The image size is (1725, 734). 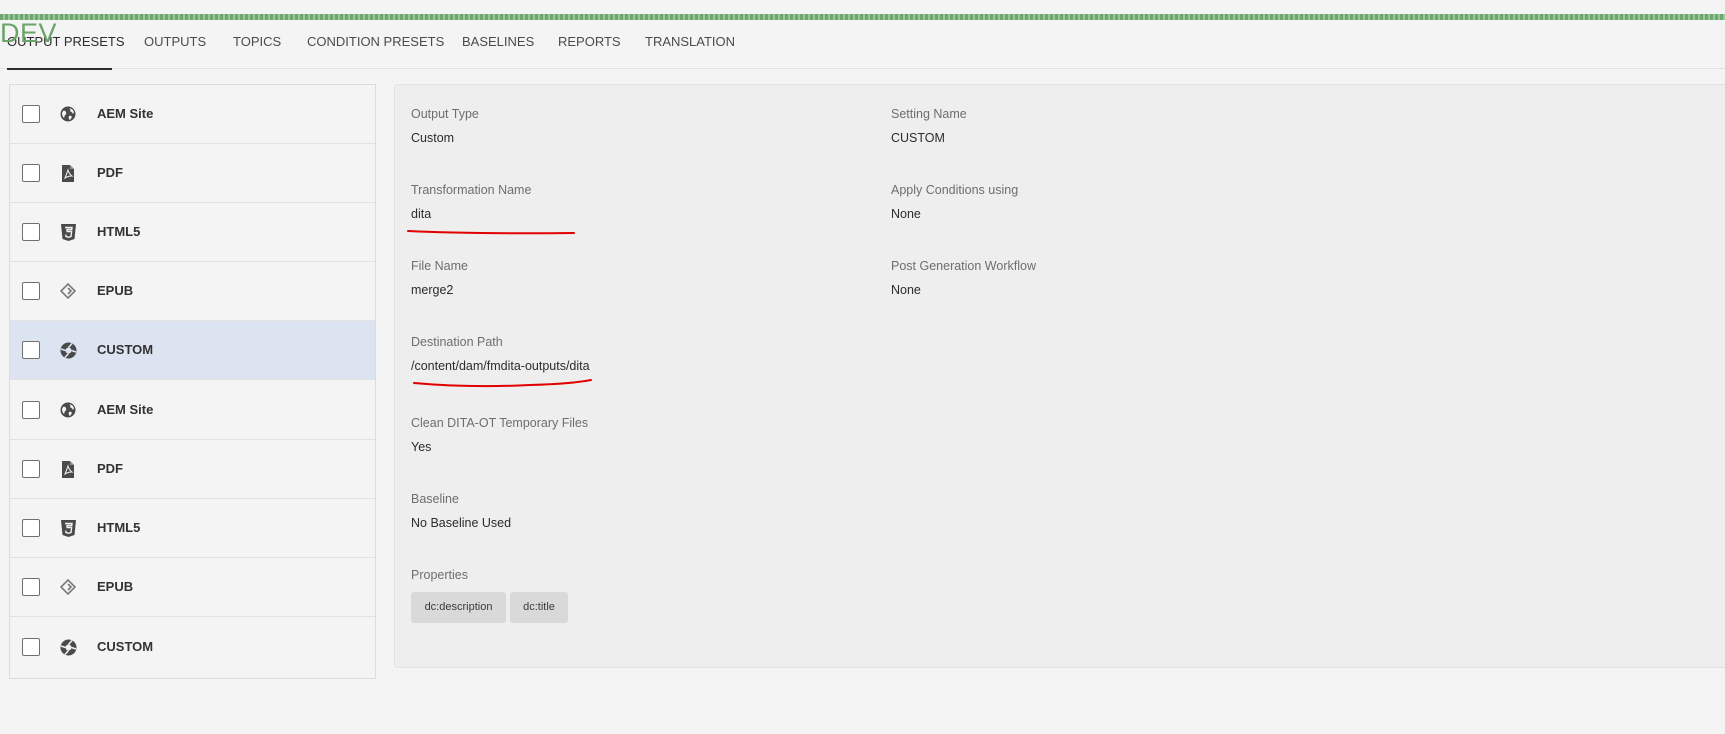 I want to click on tab-reports: REPORTS, so click(x=589, y=45).